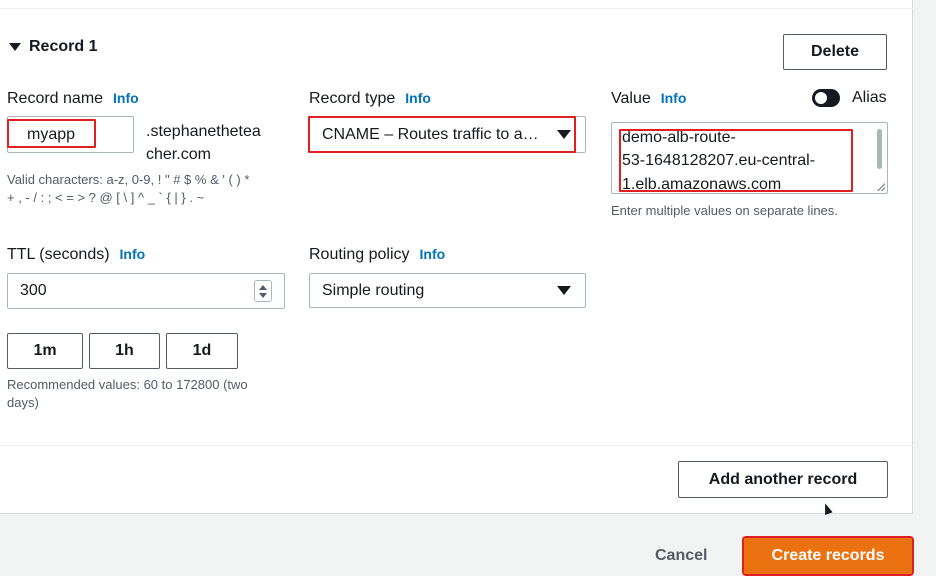 The width and height of the screenshot is (936, 576). What do you see at coordinates (15, 47) in the screenshot?
I see `caret-down-icon` at bounding box center [15, 47].